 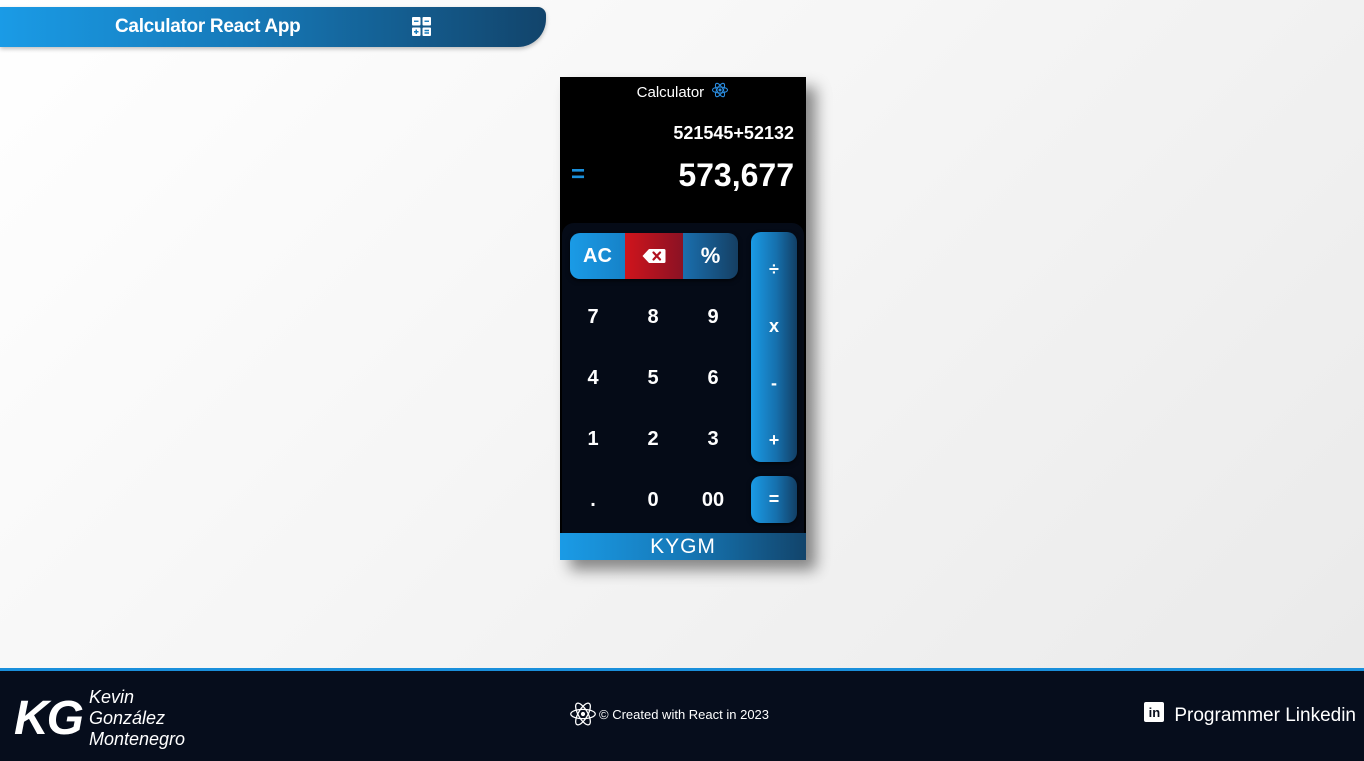 I want to click on author-name: Kevin González Montenegro, so click(x=137, y=718).